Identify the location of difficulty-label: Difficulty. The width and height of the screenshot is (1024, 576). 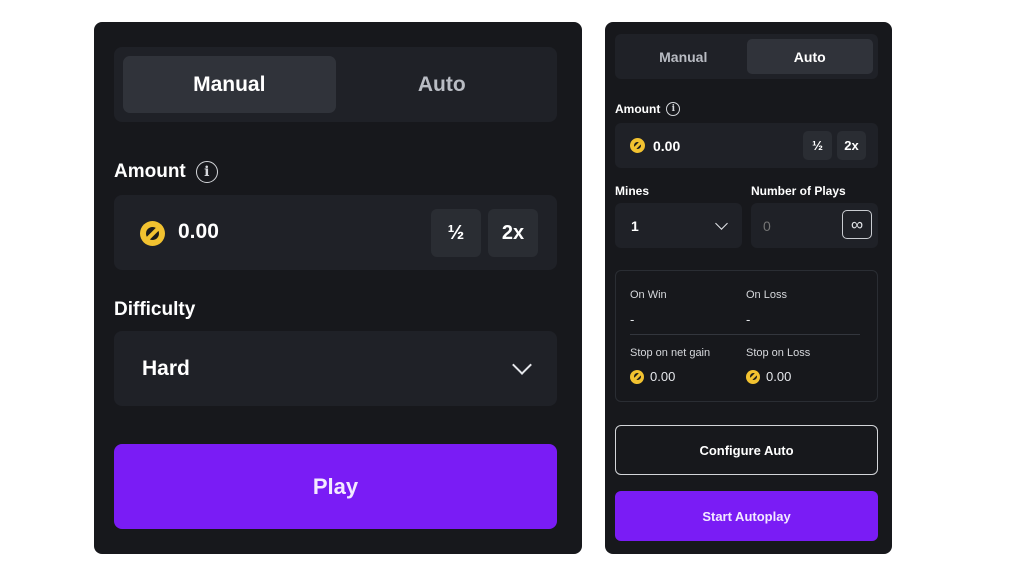
(155, 309).